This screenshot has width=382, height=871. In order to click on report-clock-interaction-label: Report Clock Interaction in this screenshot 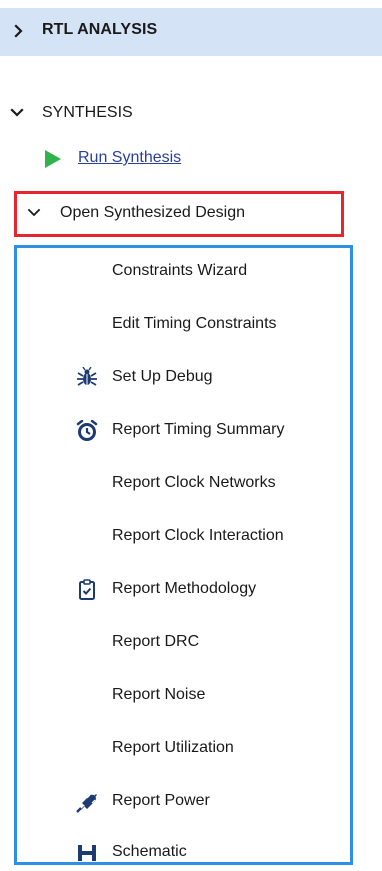, I will do `click(198, 535)`.